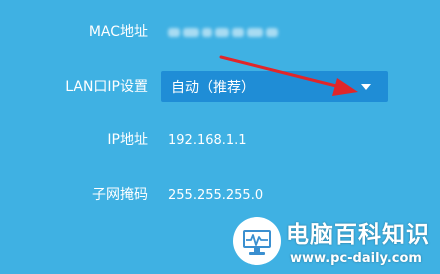 Image resolution: width=440 pixels, height=274 pixels. What do you see at coordinates (257, 241) in the screenshot?
I see `monitor-logo-icon` at bounding box center [257, 241].